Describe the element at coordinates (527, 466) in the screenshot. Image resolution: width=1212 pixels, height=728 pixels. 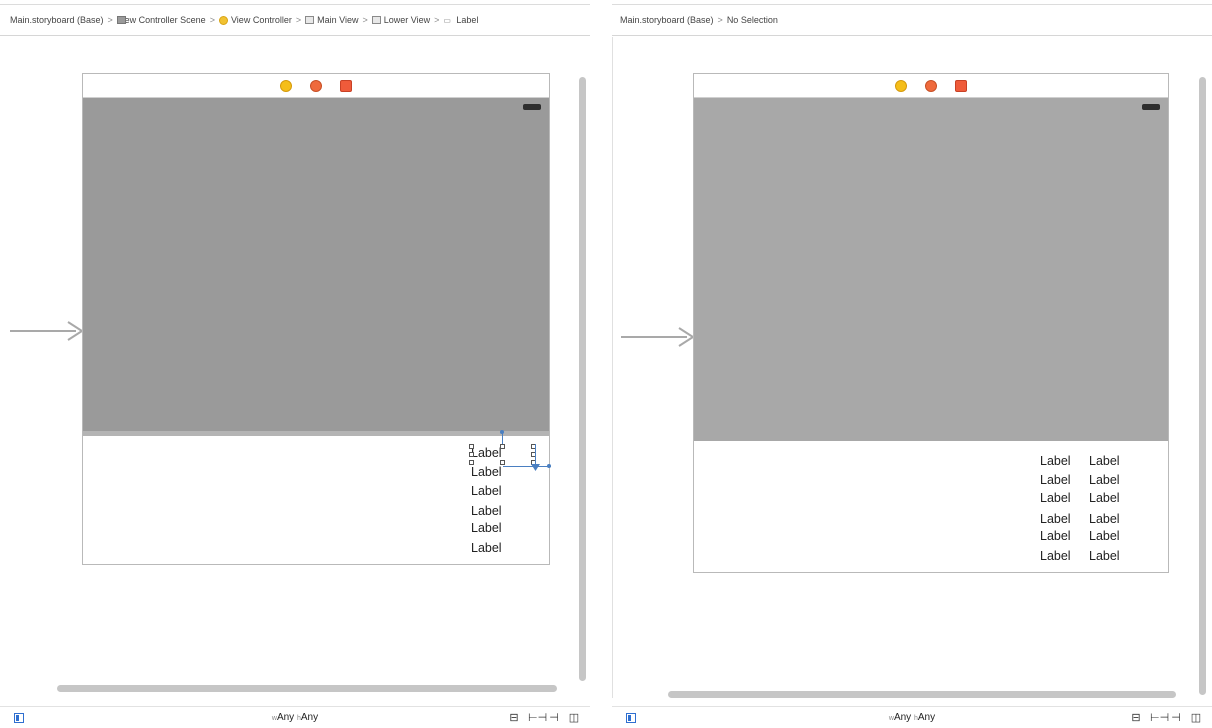
I see `trailing-constraint` at that location.